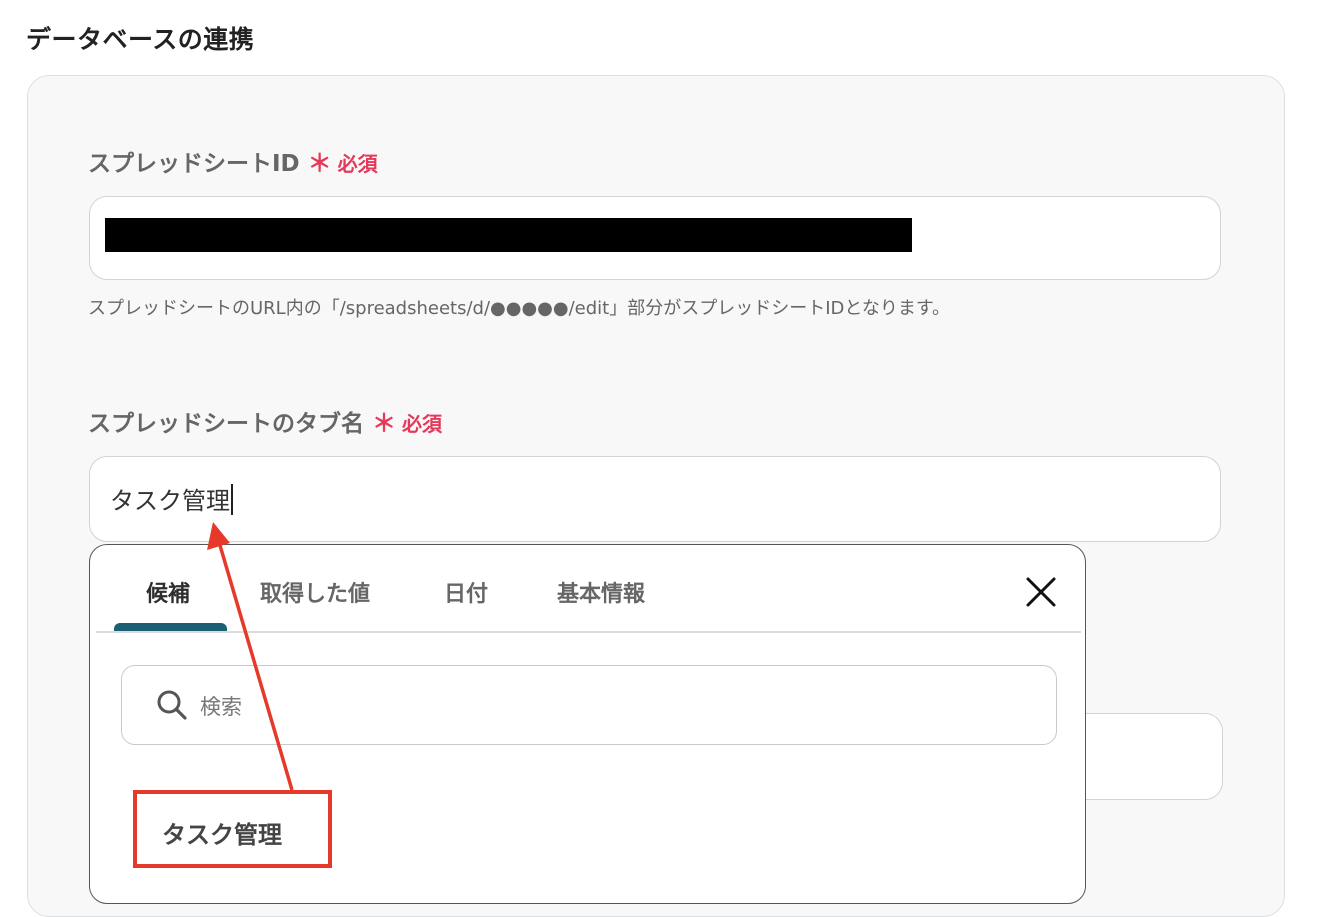 This screenshot has height=917, width=1318. I want to click on hidden-field-input, so click(1151, 756).